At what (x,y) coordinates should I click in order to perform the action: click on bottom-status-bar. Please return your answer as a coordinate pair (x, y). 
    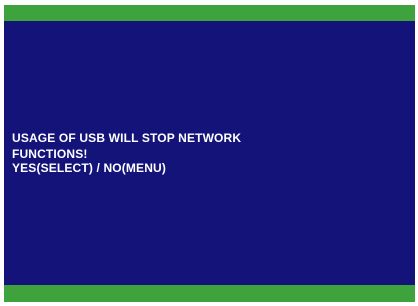
    Looking at the image, I should click on (209, 293).